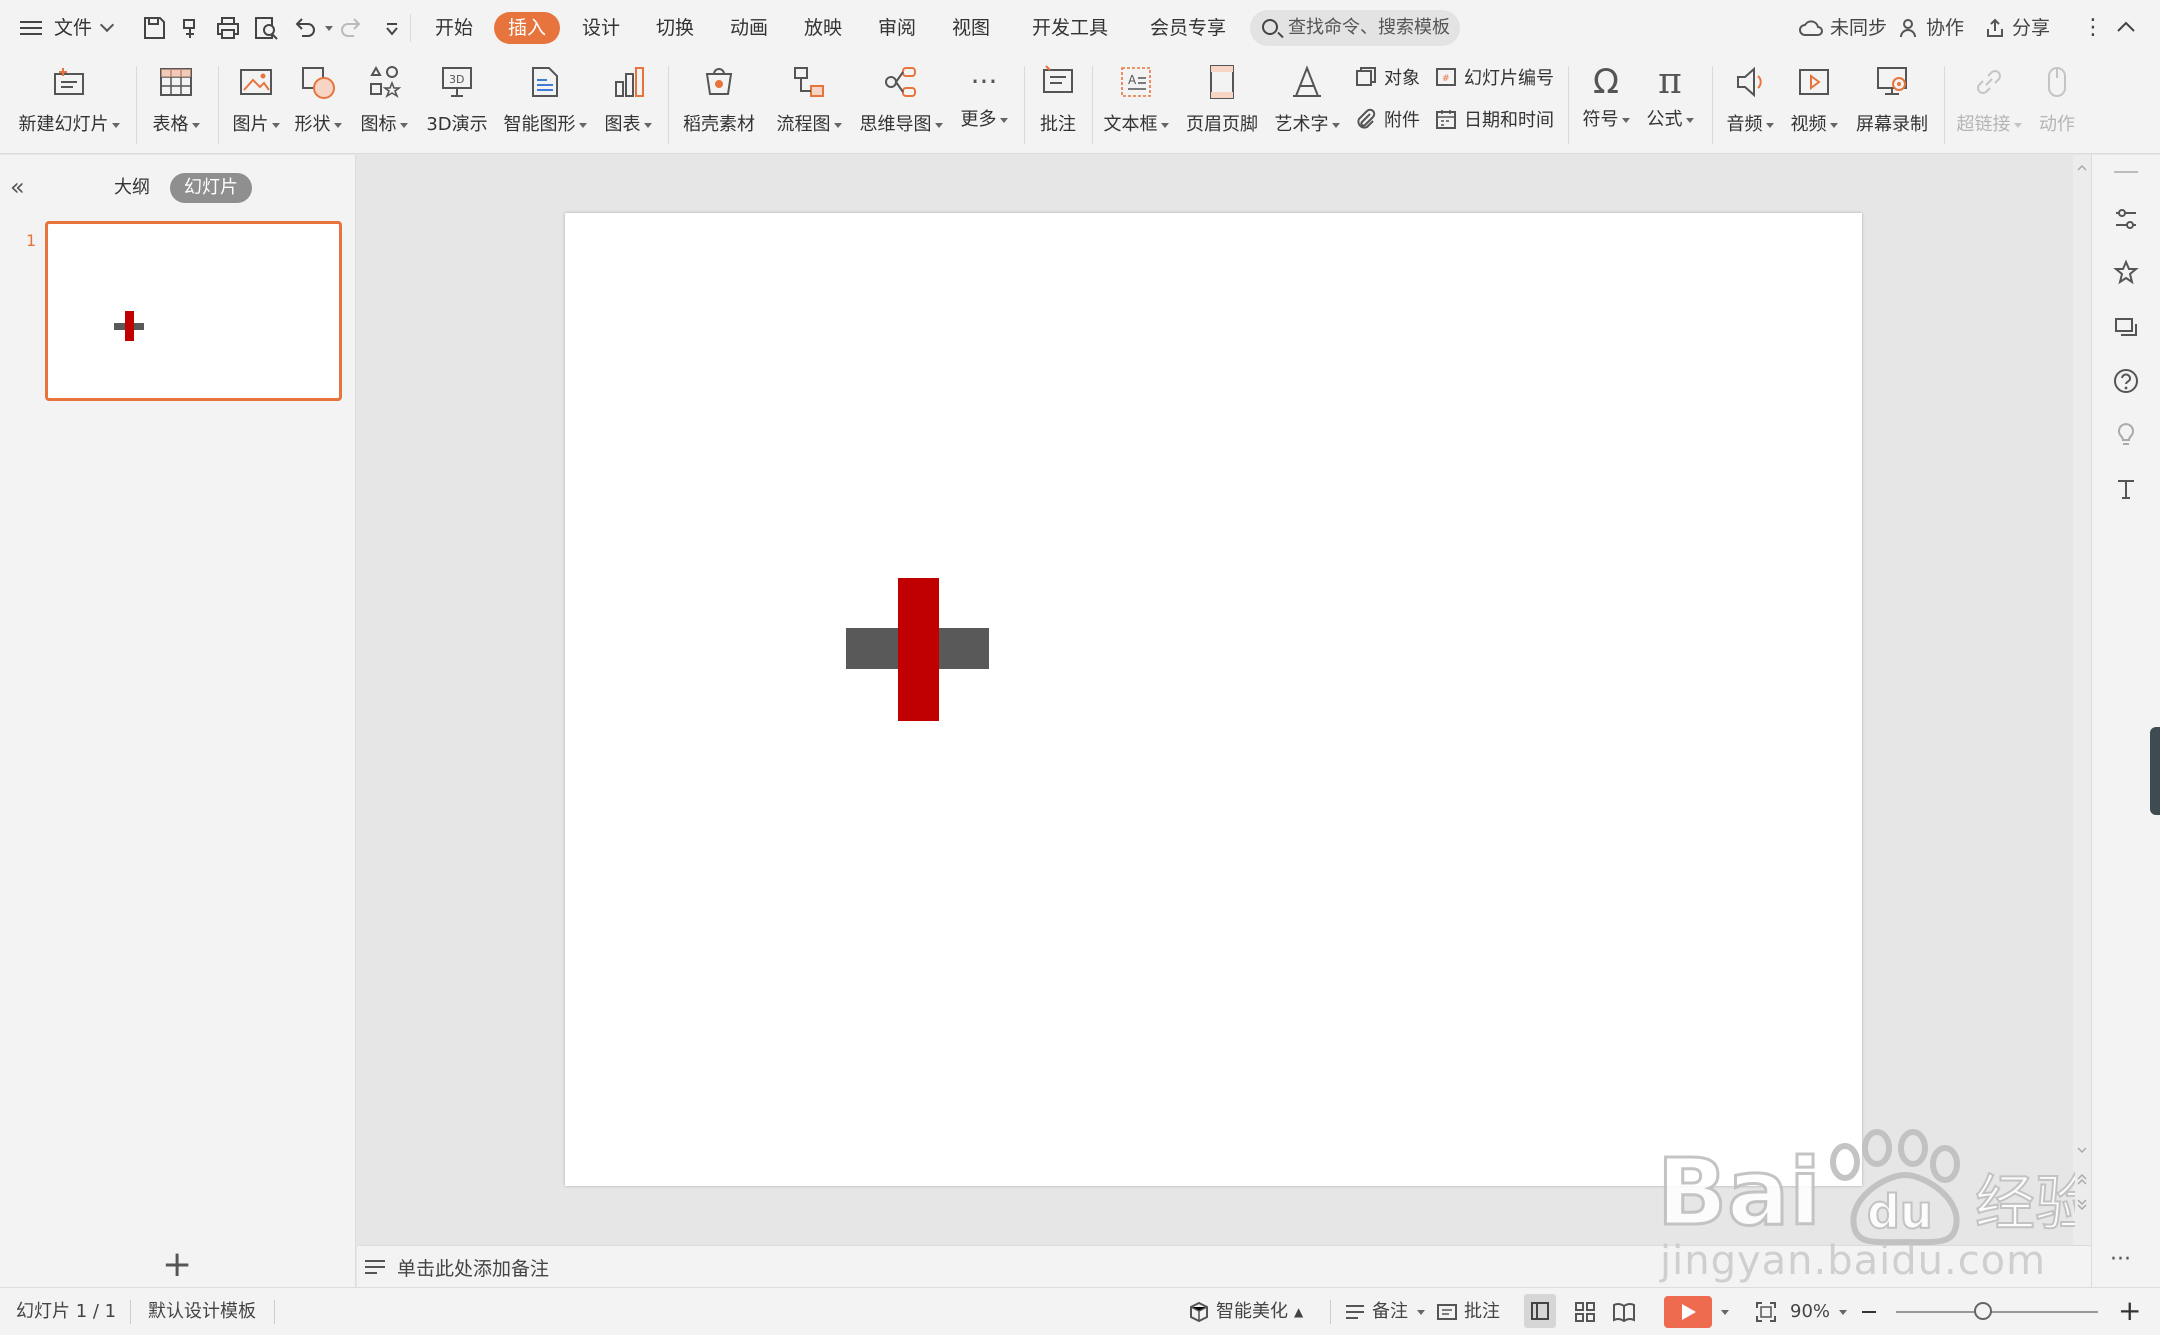 The image size is (2160, 1335). What do you see at coordinates (900, 82) in the screenshot?
I see `mindmap-icon` at bounding box center [900, 82].